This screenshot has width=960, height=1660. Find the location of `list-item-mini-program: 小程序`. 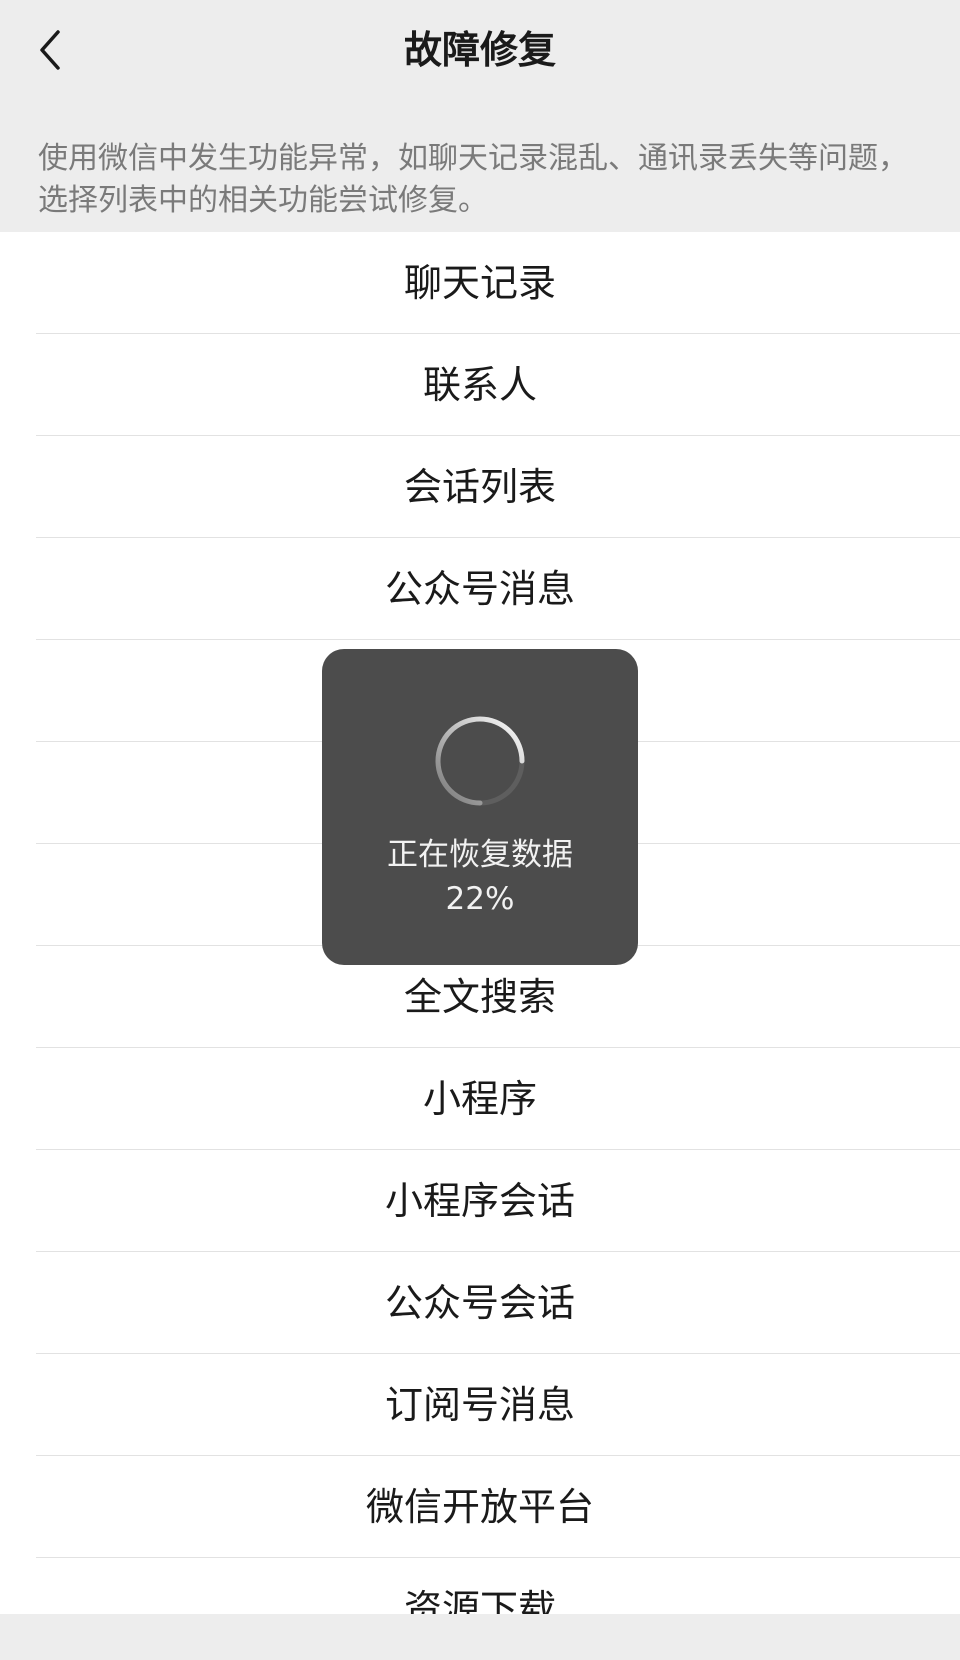

list-item-mini-program: 小程序 is located at coordinates (480, 1099).